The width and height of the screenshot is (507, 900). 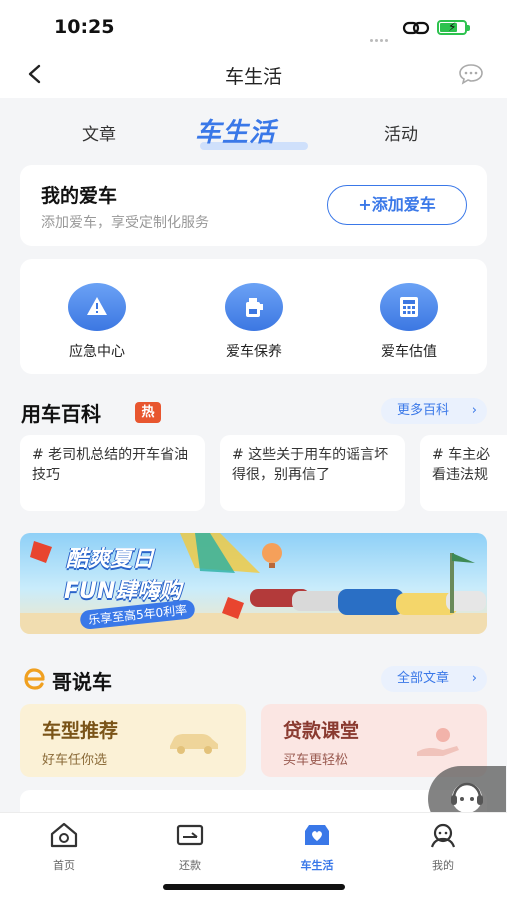 What do you see at coordinates (383, 34) in the screenshot?
I see `signal-icon` at bounding box center [383, 34].